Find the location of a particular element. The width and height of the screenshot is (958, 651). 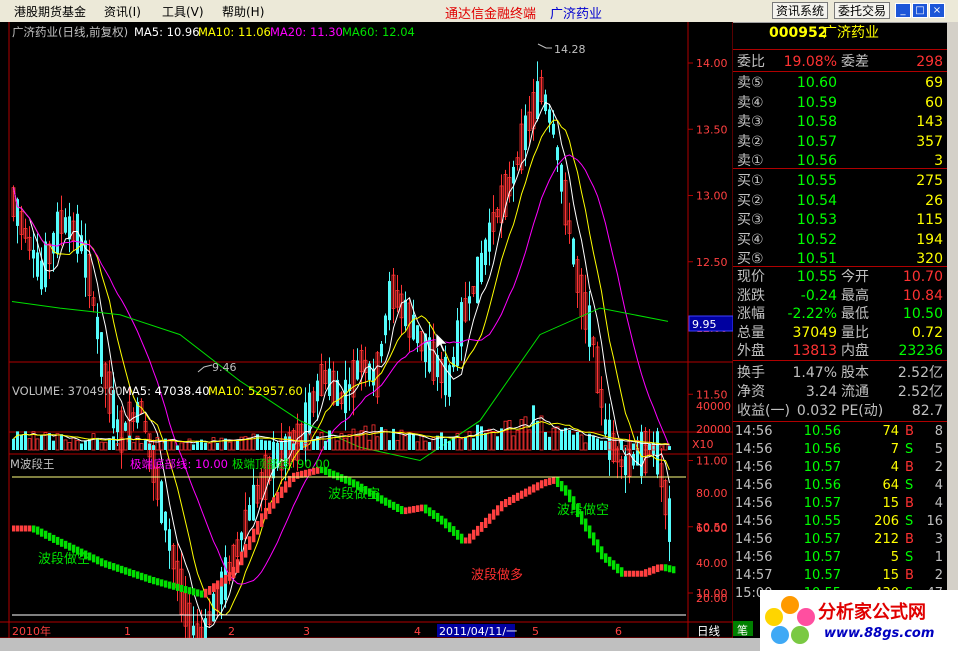

tick-count: 5 is located at coordinates (938, 449).